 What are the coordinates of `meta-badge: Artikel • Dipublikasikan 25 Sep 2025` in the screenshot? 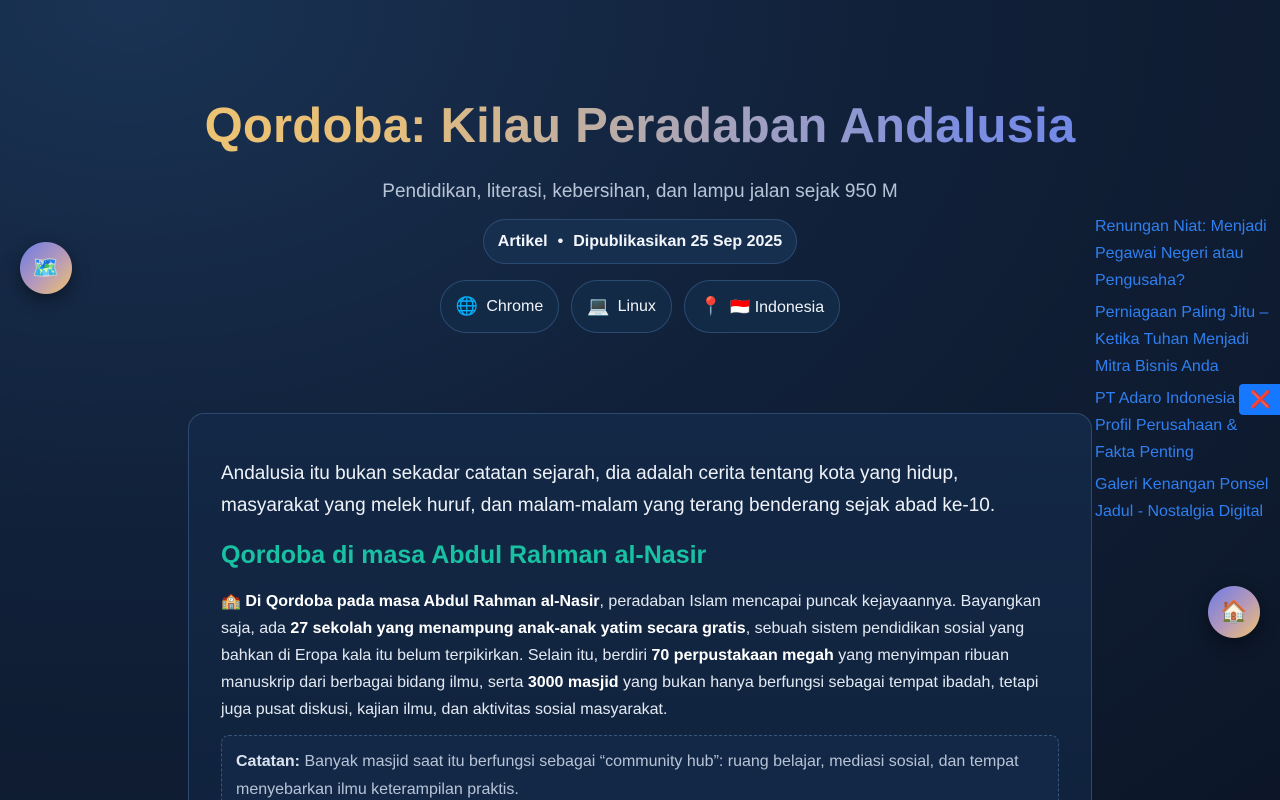 It's located at (640, 241).